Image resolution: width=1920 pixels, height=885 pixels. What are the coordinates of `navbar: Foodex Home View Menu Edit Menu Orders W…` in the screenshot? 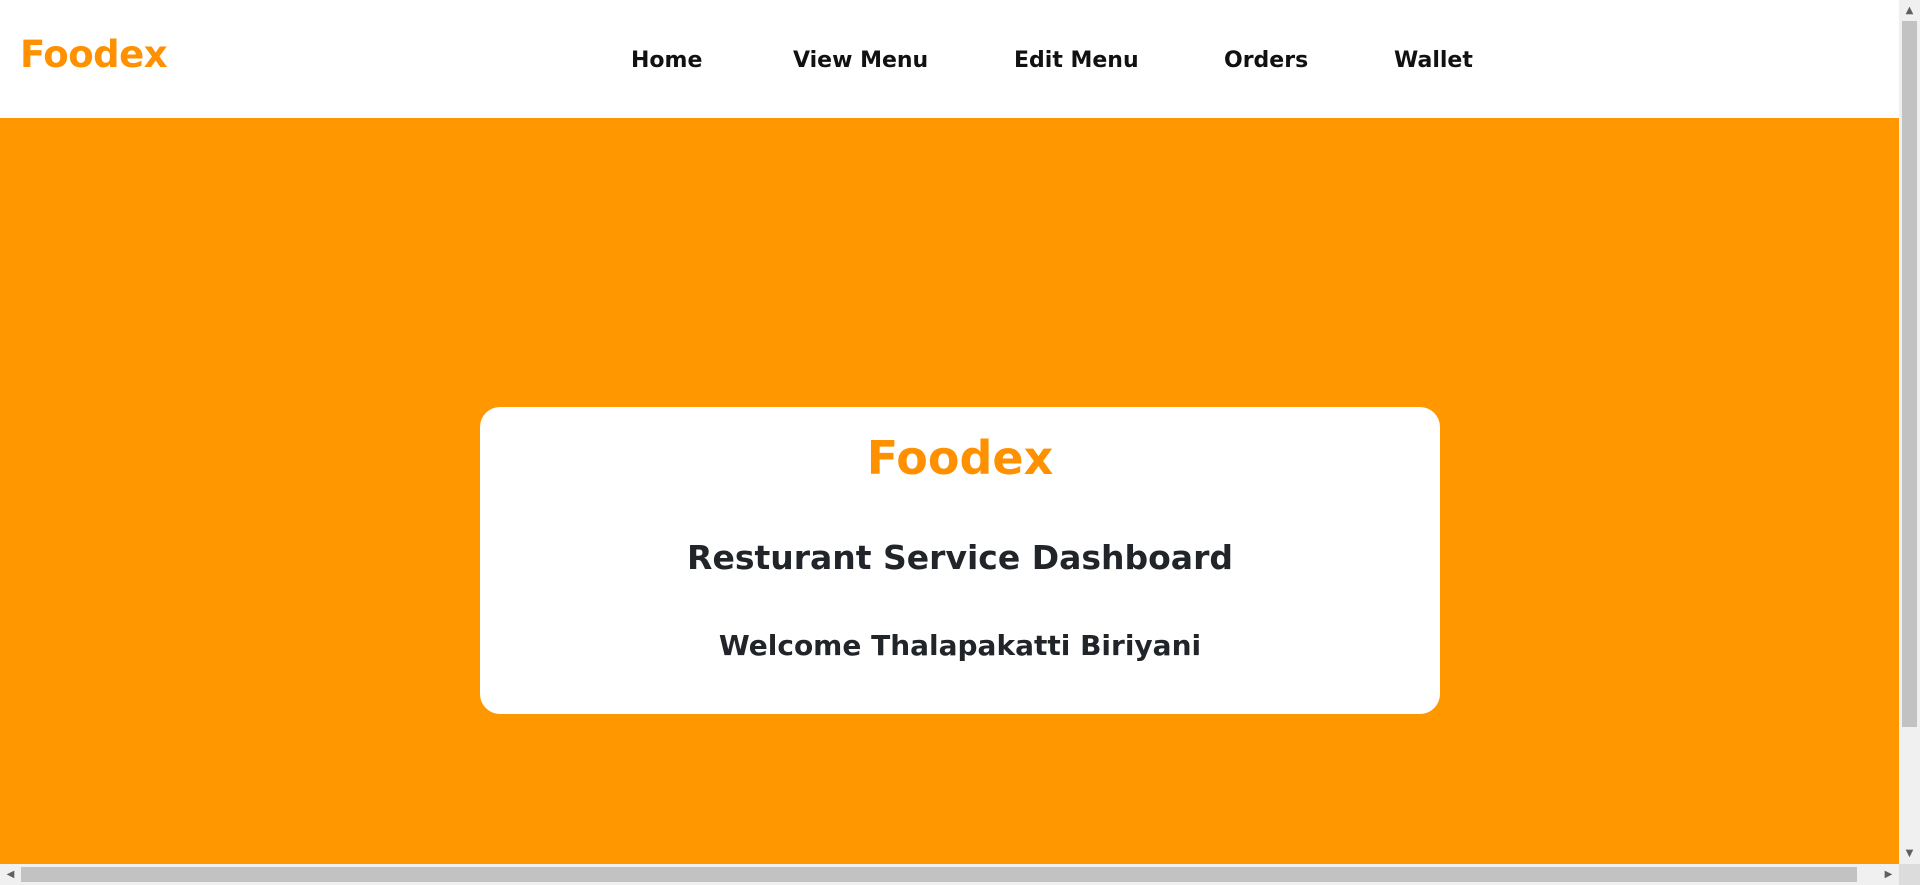 It's located at (949, 59).